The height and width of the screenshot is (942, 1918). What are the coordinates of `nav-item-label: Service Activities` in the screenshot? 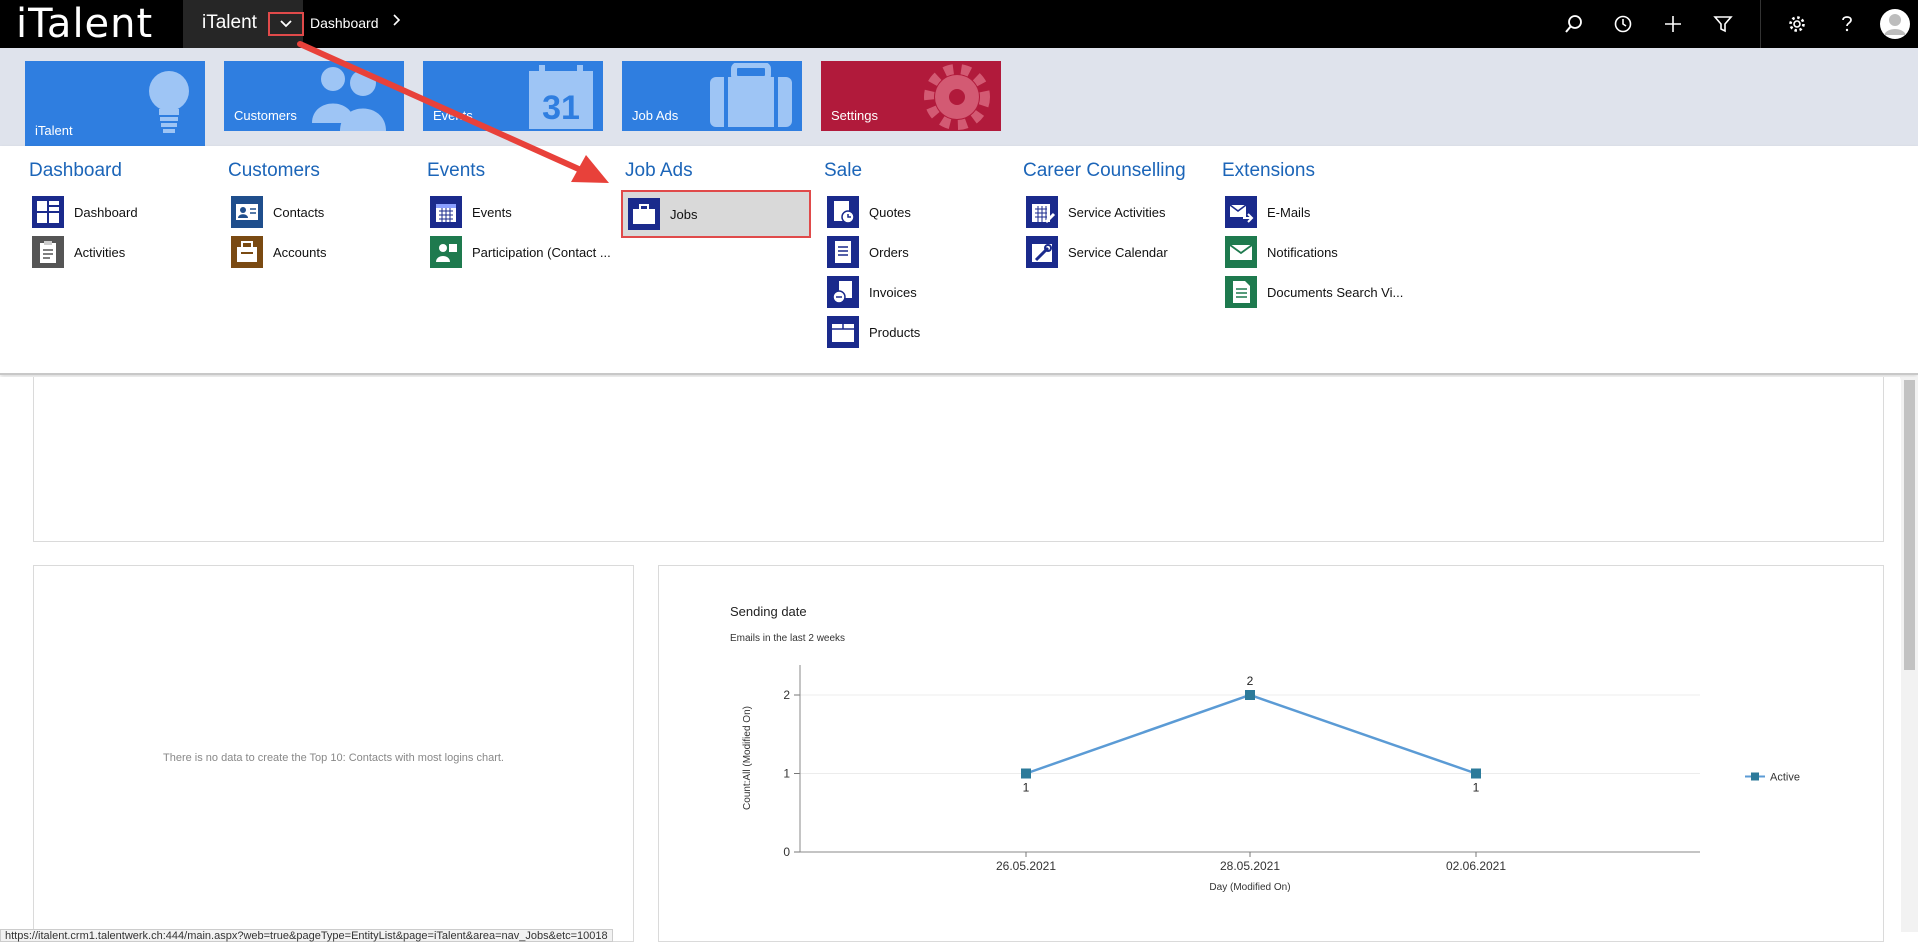 It's located at (1117, 212).